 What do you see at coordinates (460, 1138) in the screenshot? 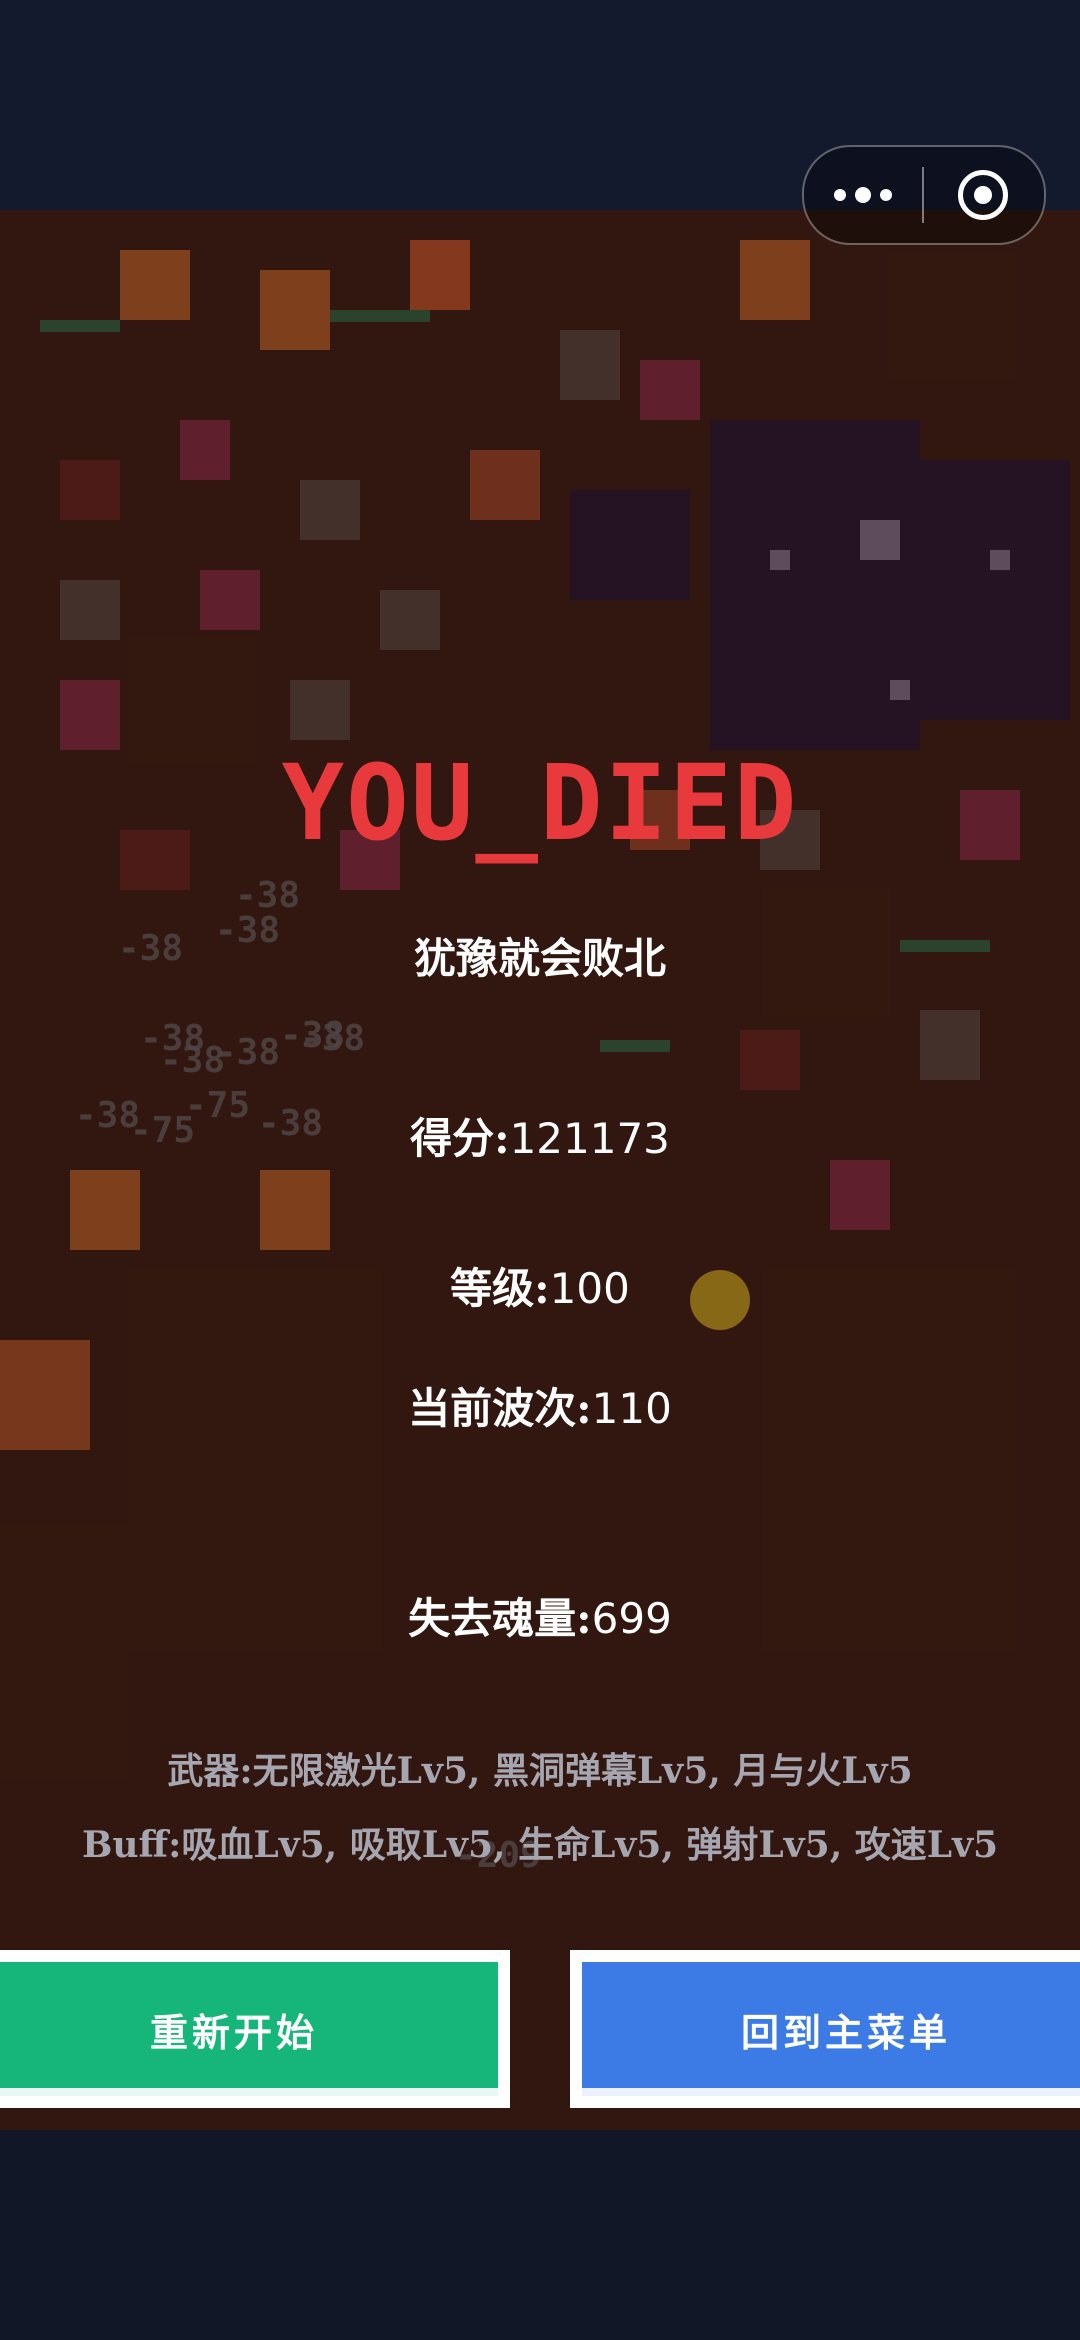
I see `score-label: 得分:` at bounding box center [460, 1138].